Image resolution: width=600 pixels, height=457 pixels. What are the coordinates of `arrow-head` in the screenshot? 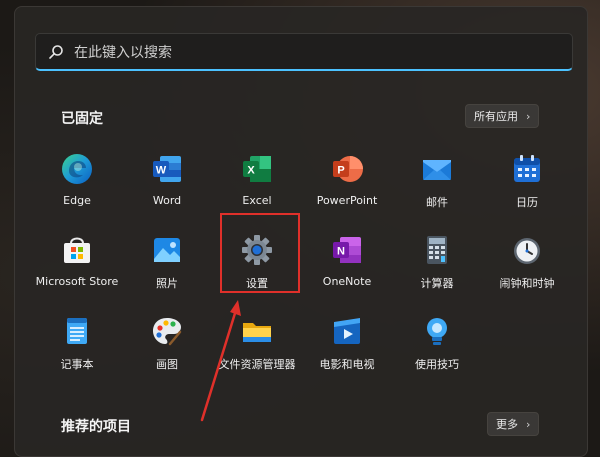 It's located at (235, 308).